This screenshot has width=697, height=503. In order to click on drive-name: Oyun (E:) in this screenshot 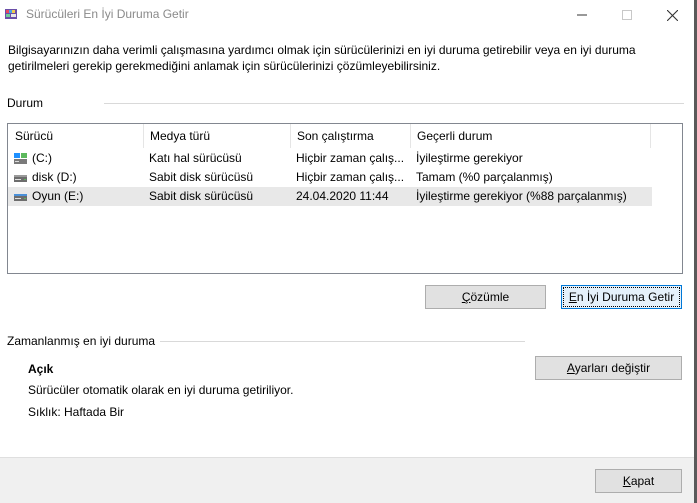, I will do `click(58, 196)`.